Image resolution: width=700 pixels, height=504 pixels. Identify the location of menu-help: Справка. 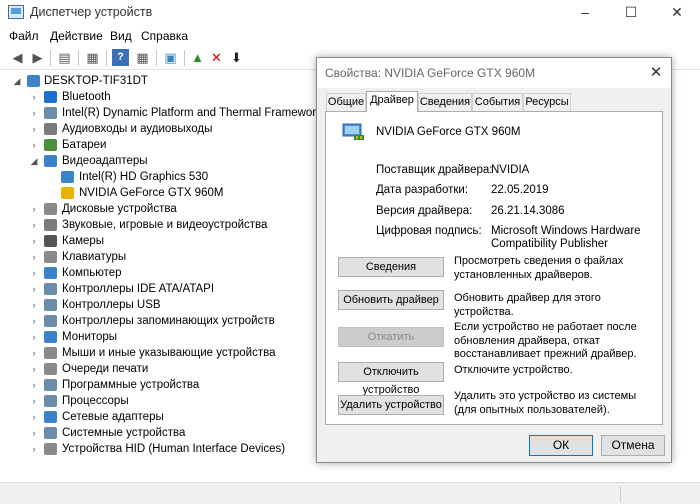
(164, 36).